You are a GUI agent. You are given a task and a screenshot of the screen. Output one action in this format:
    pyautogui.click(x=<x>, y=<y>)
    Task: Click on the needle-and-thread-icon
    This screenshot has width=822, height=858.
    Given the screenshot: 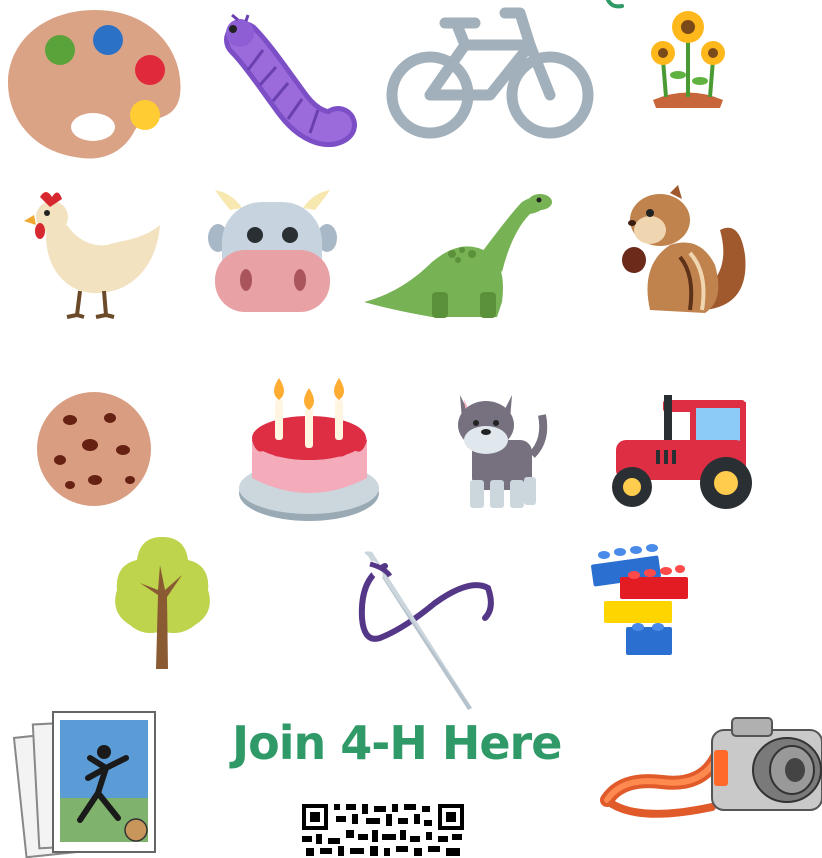 What is the action you would take?
    pyautogui.click(x=424, y=629)
    